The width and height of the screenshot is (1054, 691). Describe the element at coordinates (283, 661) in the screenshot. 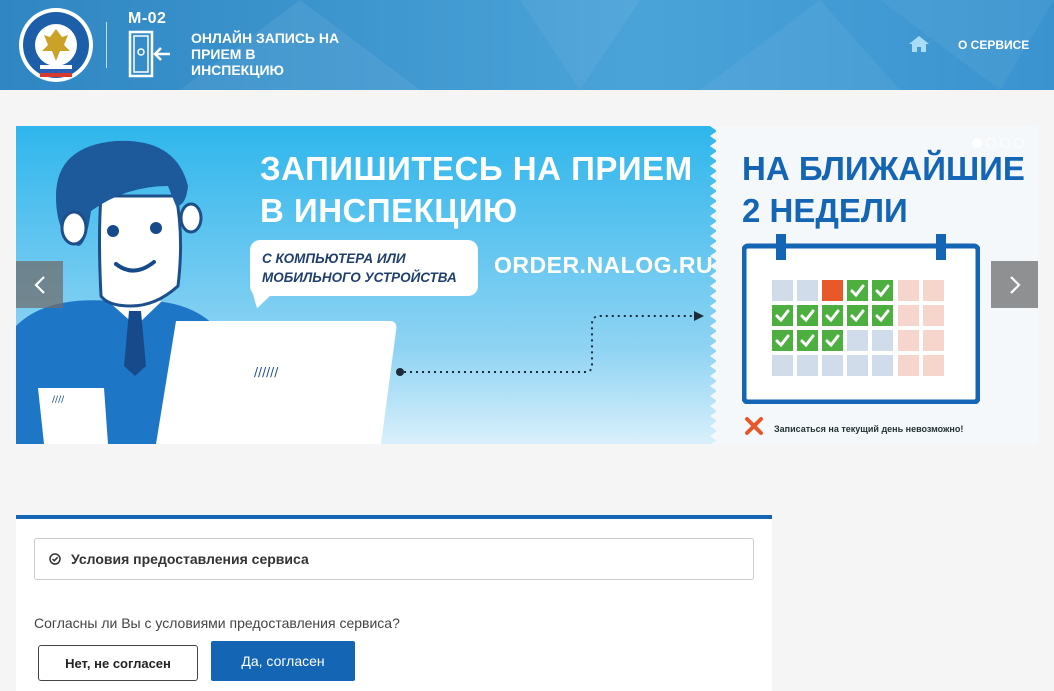

I see `accept-button: Да, согласен` at that location.